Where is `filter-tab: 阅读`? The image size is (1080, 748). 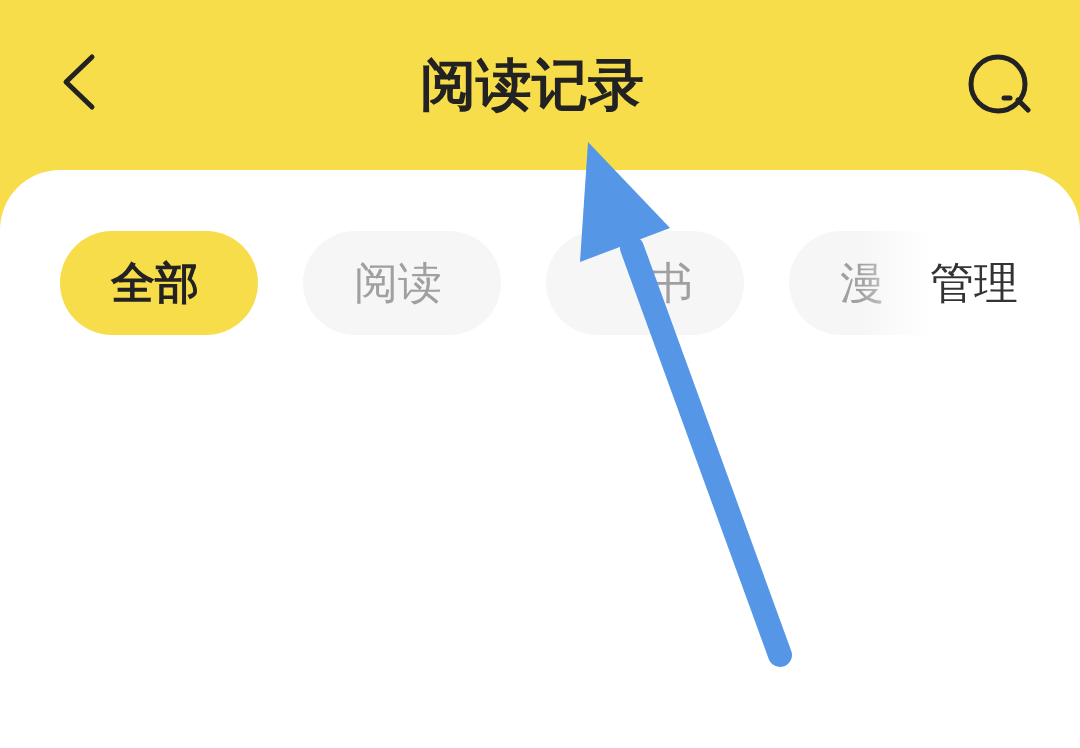
filter-tab: 阅读 is located at coordinates (402, 283).